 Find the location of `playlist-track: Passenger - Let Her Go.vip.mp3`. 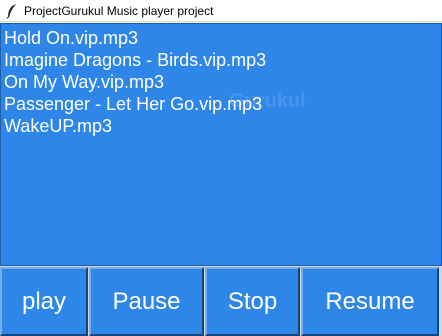

playlist-track: Passenger - Let Her Go.vip.mp3 is located at coordinates (222, 104).